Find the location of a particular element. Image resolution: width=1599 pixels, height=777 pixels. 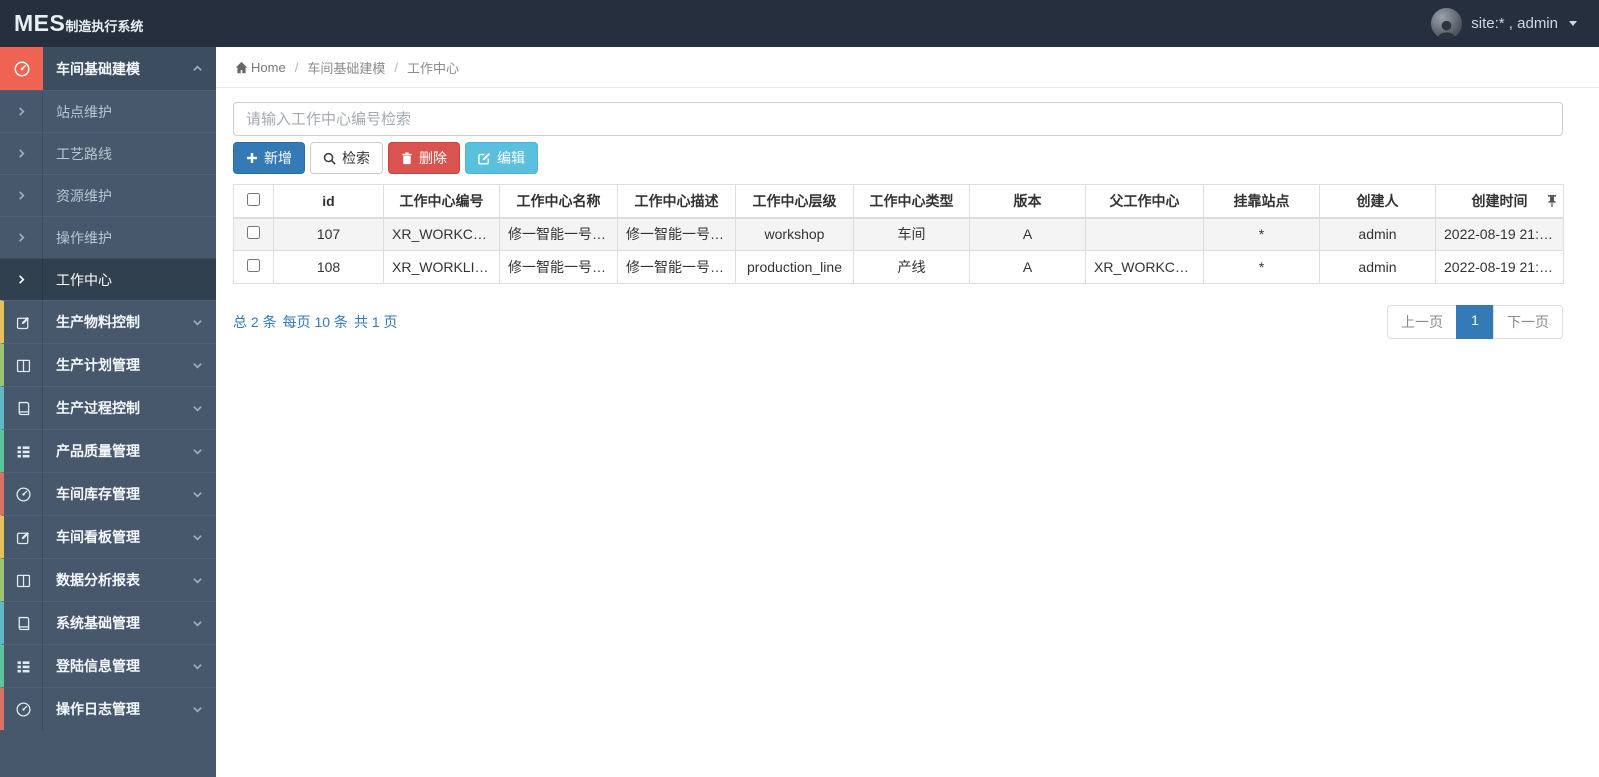

next-page-button: 下一页 is located at coordinates (1528, 322).